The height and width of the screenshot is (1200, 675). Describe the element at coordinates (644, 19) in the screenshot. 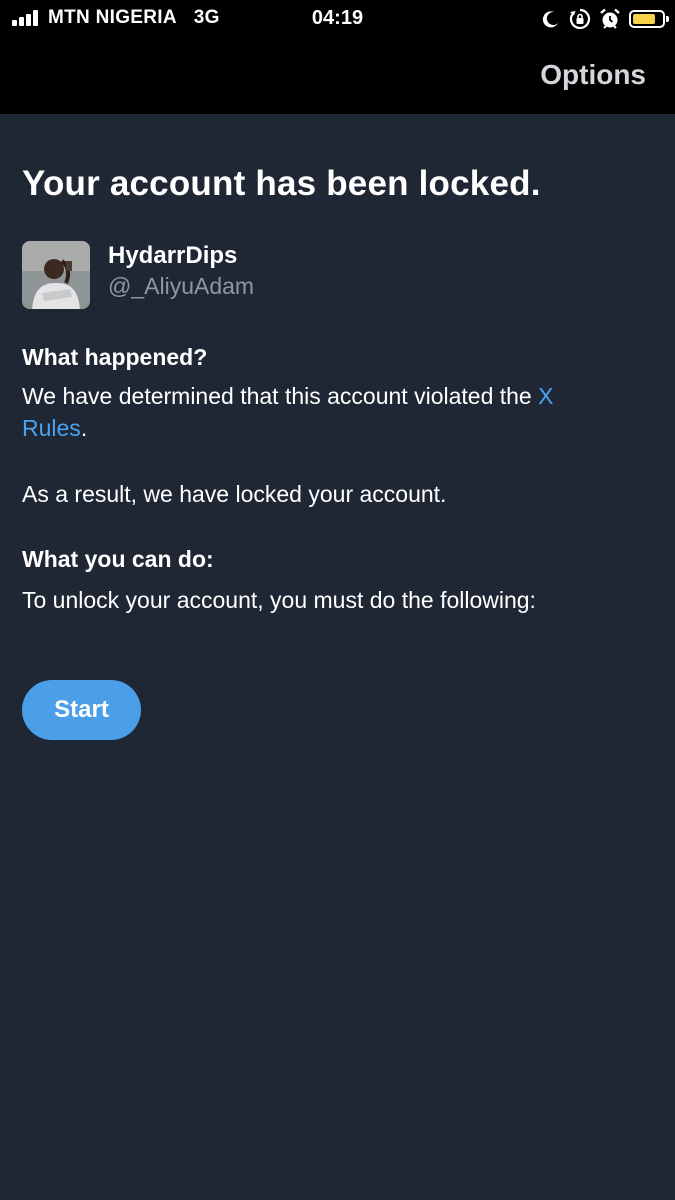

I see `battery-fill` at that location.